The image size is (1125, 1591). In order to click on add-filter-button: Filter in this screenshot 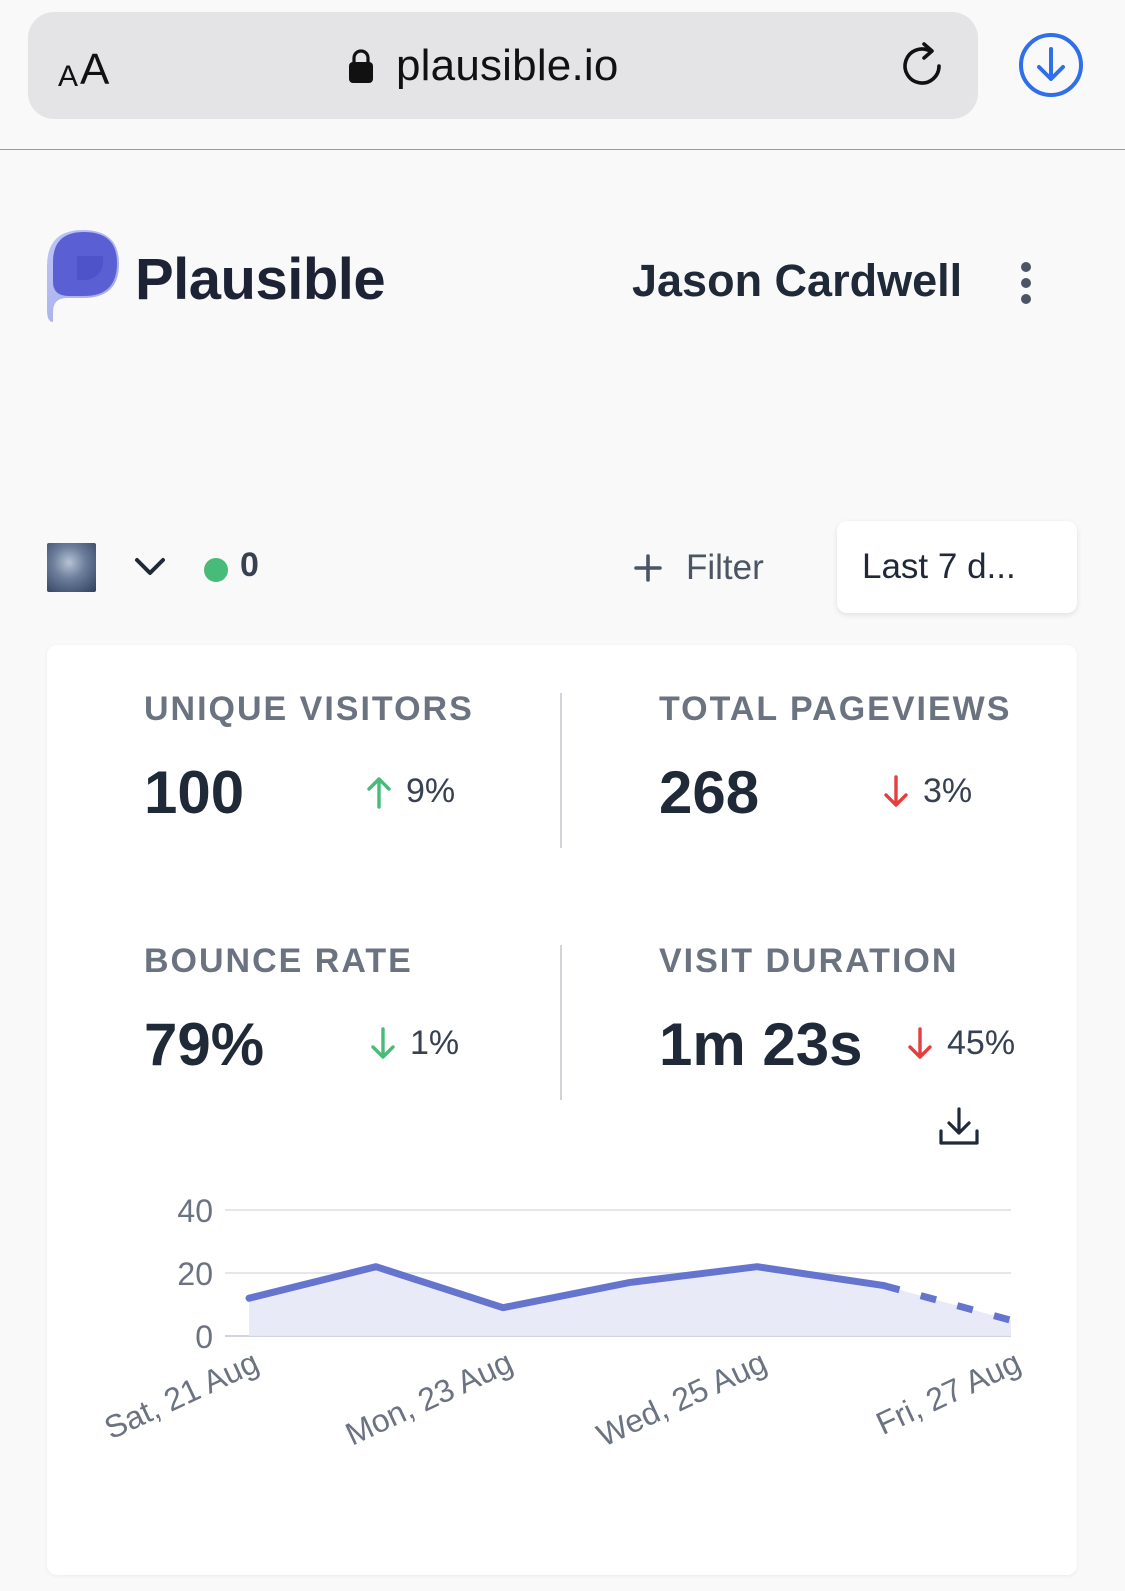, I will do `click(699, 568)`.